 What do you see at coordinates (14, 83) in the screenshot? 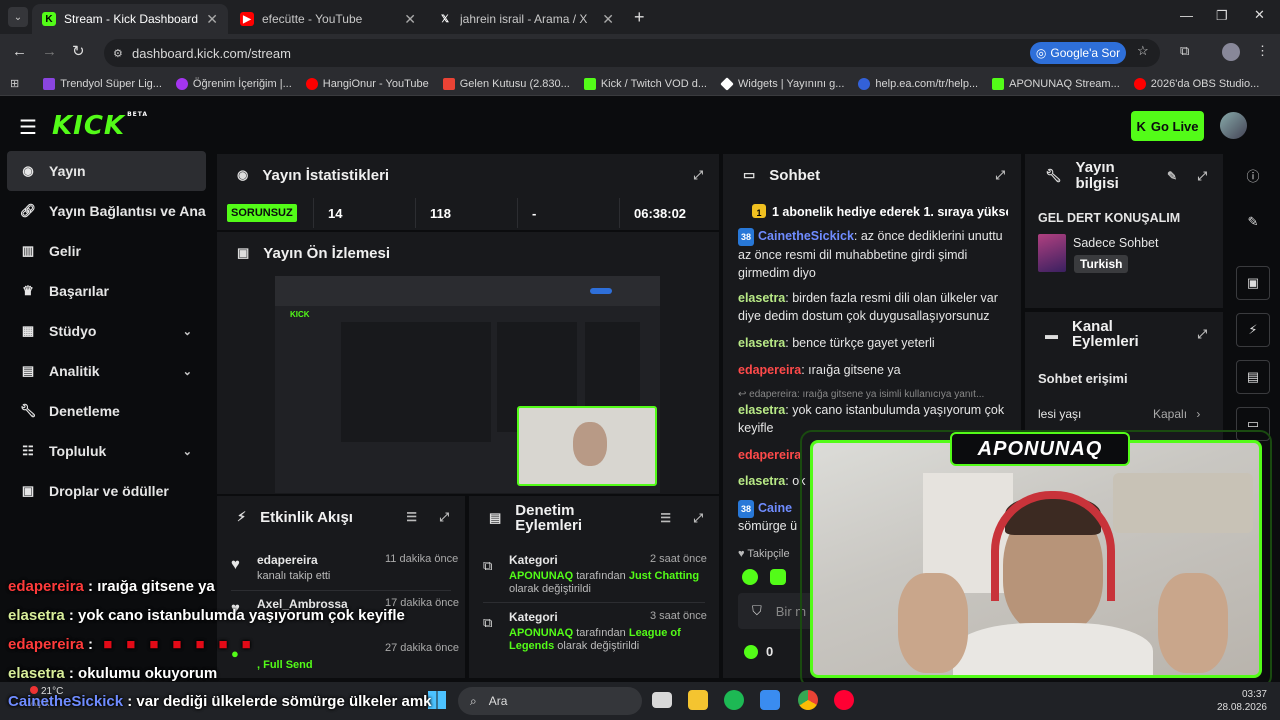
I see `apps-icon: ⊞` at bounding box center [14, 83].